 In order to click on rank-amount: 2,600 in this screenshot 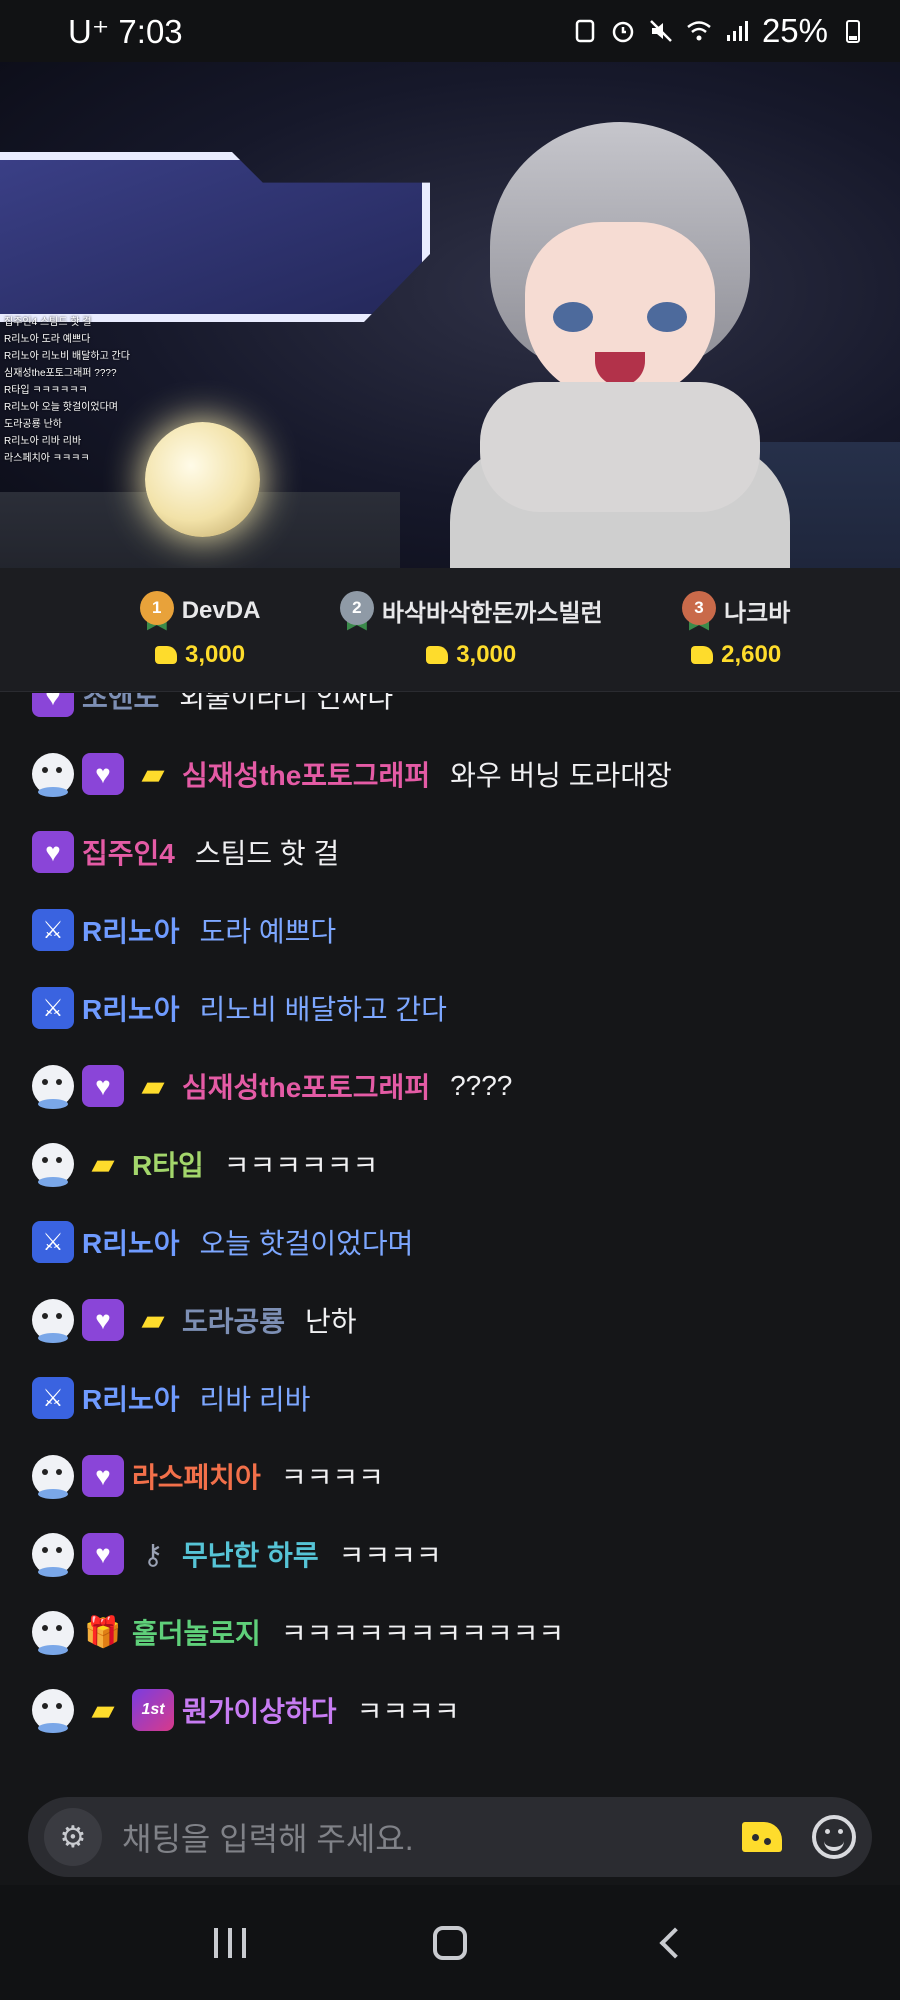, I will do `click(751, 654)`.